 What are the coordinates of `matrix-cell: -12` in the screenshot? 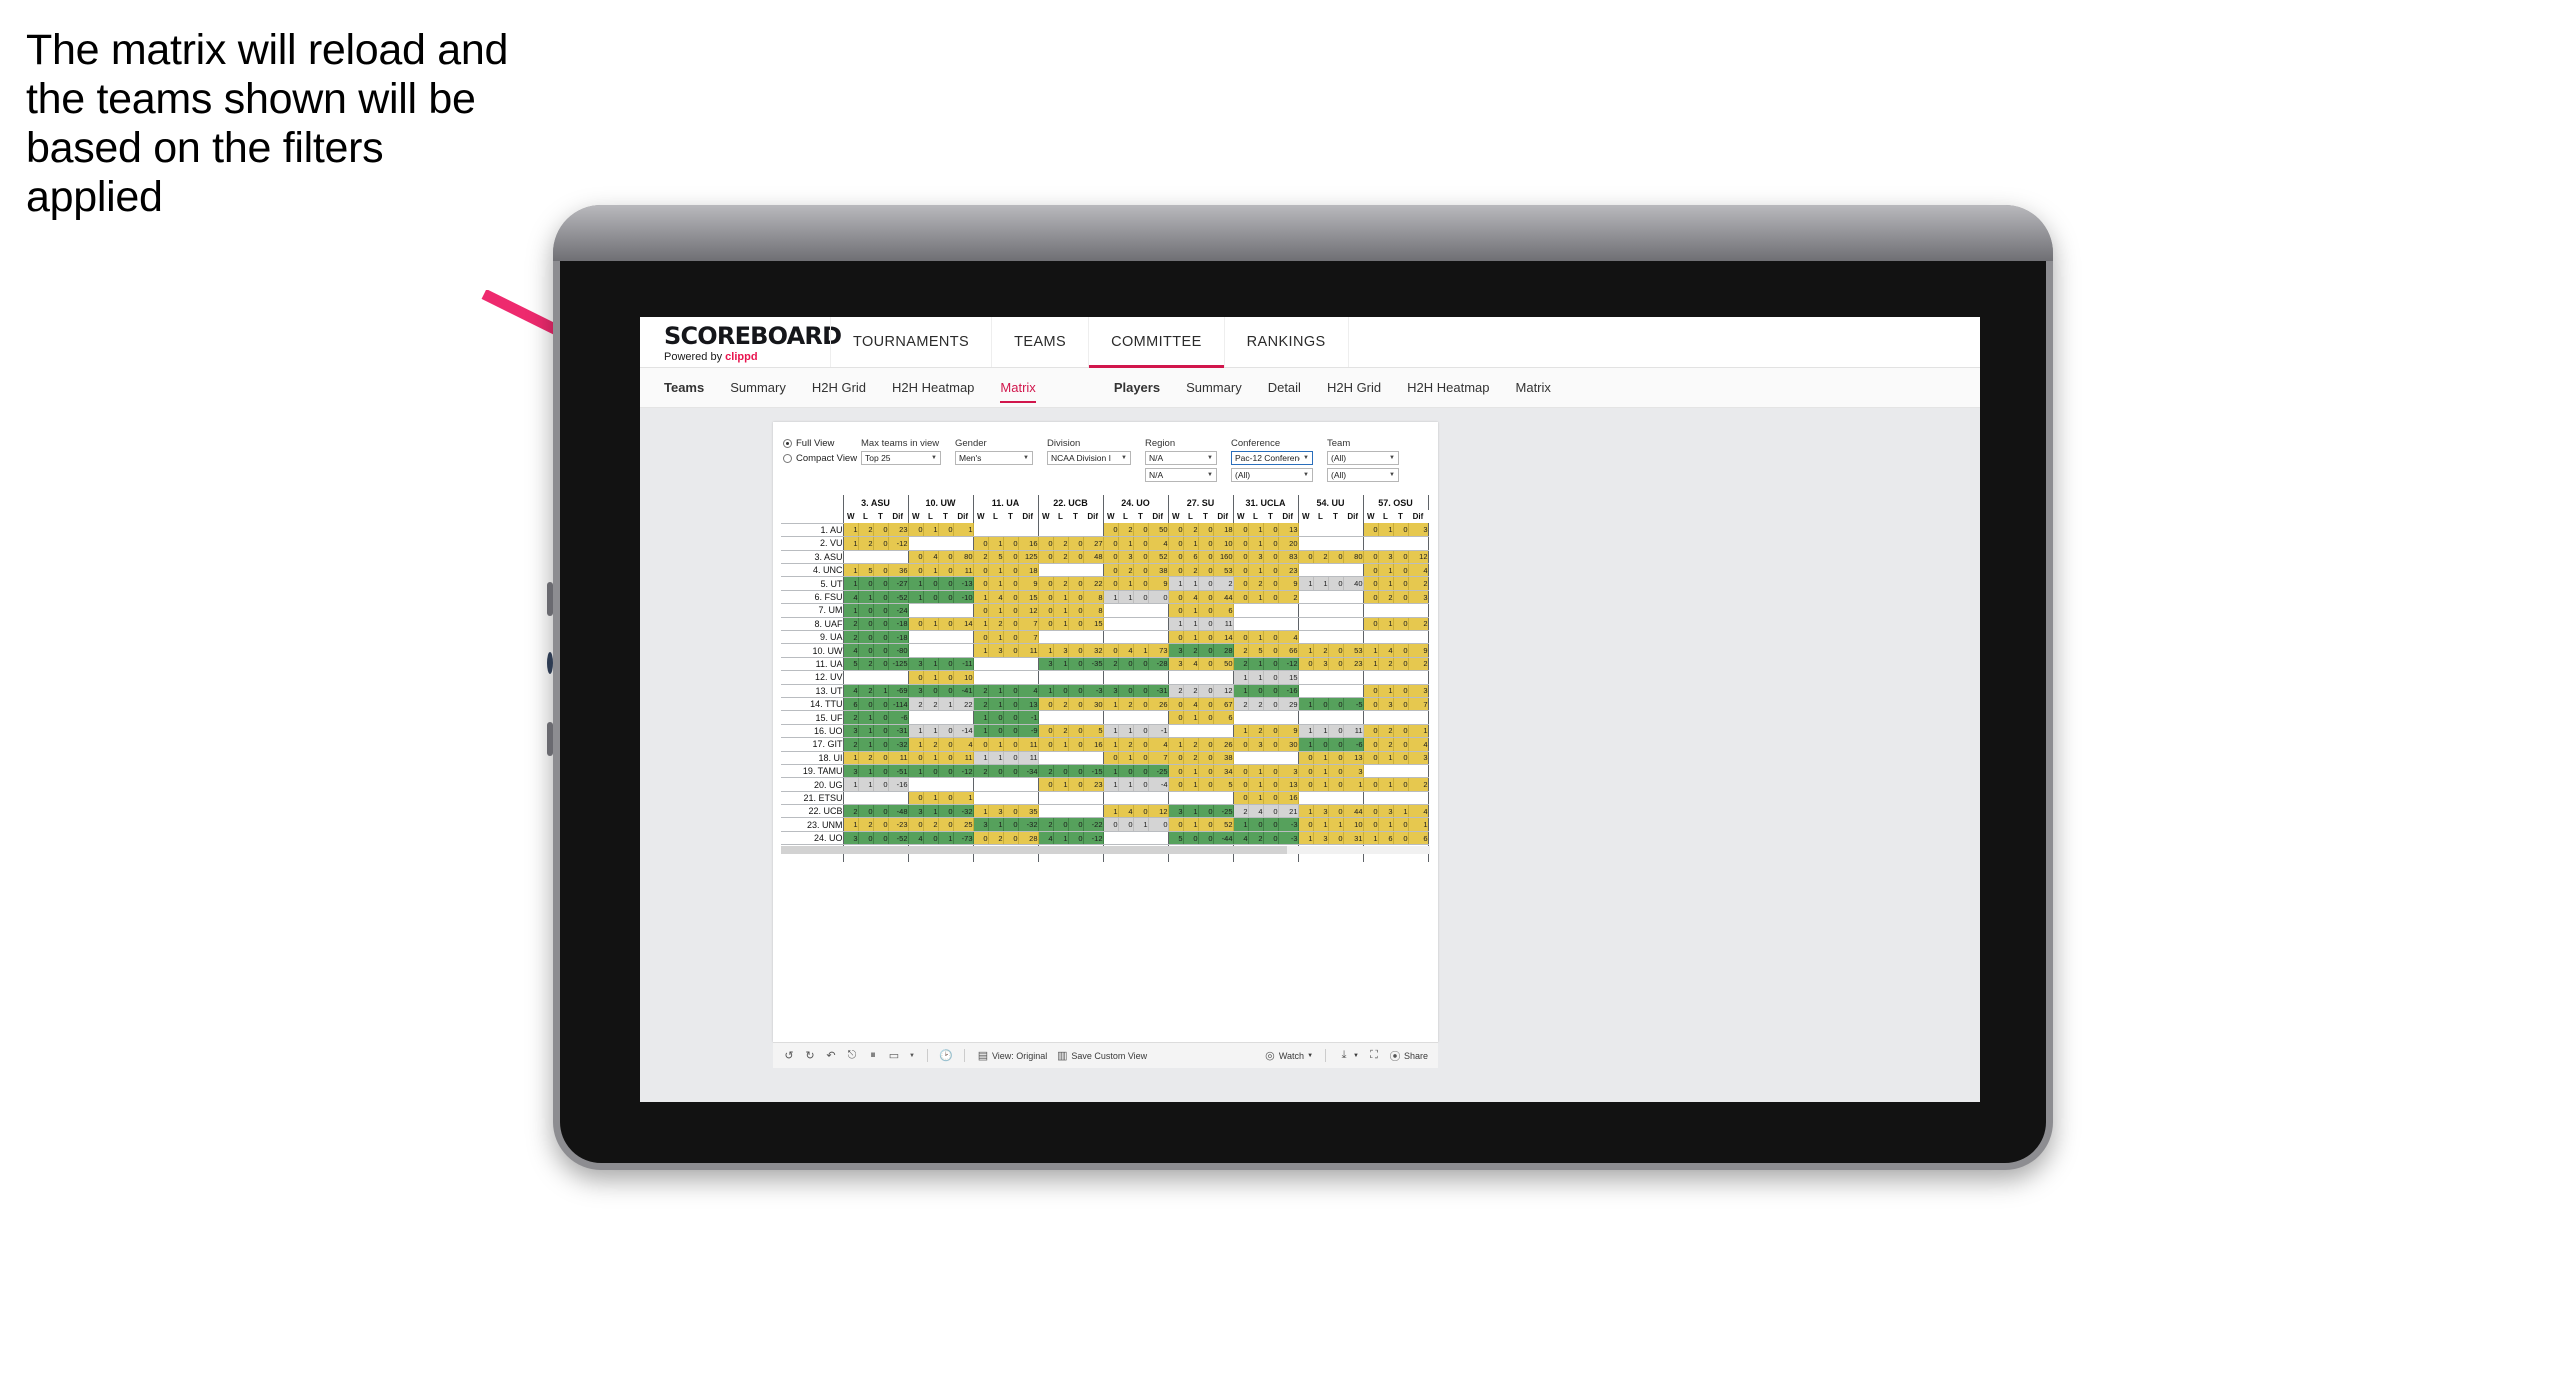 It's located at (963, 771).